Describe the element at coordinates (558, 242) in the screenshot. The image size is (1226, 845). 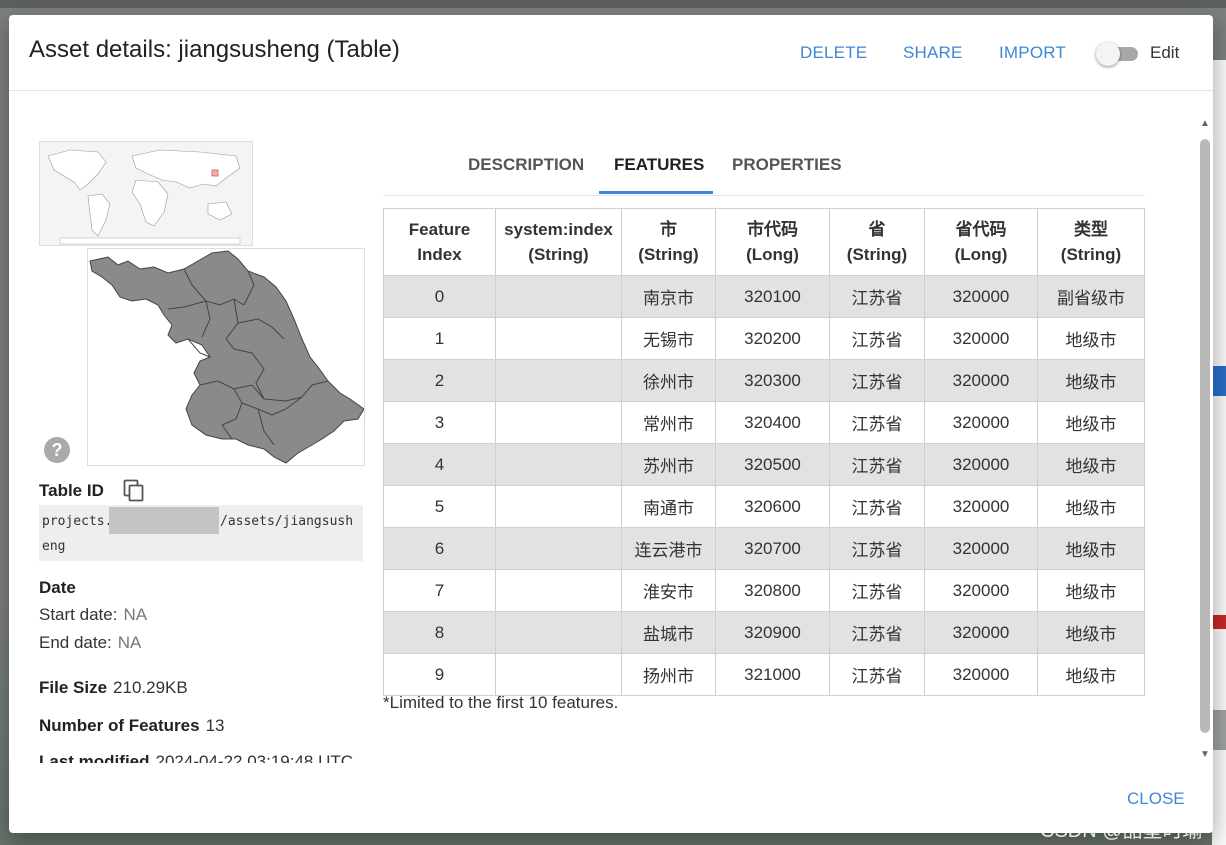
I see `column-header: system:index (String)` at that location.